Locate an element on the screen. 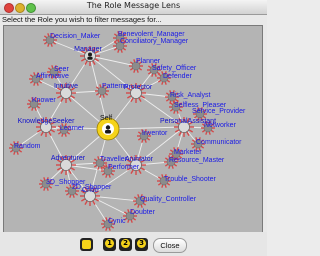 This screenshot has height=256, width=320. role-label-traveller: Traveller is located at coordinates (114, 159).